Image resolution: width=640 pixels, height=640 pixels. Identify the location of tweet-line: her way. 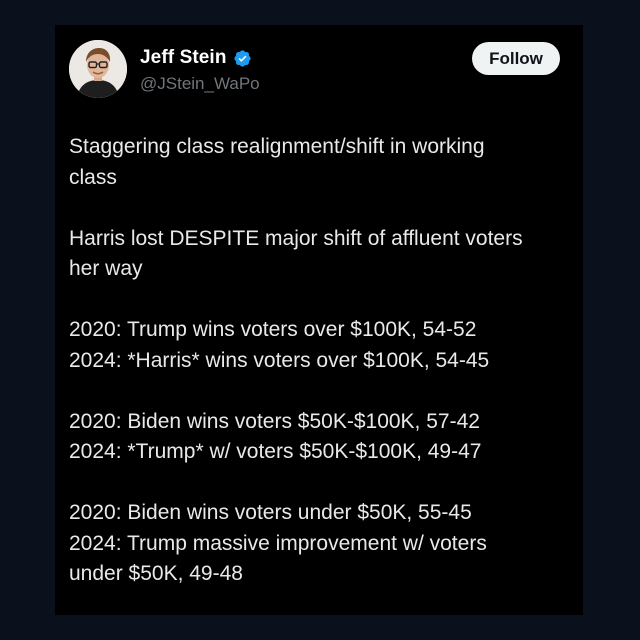
(106, 268).